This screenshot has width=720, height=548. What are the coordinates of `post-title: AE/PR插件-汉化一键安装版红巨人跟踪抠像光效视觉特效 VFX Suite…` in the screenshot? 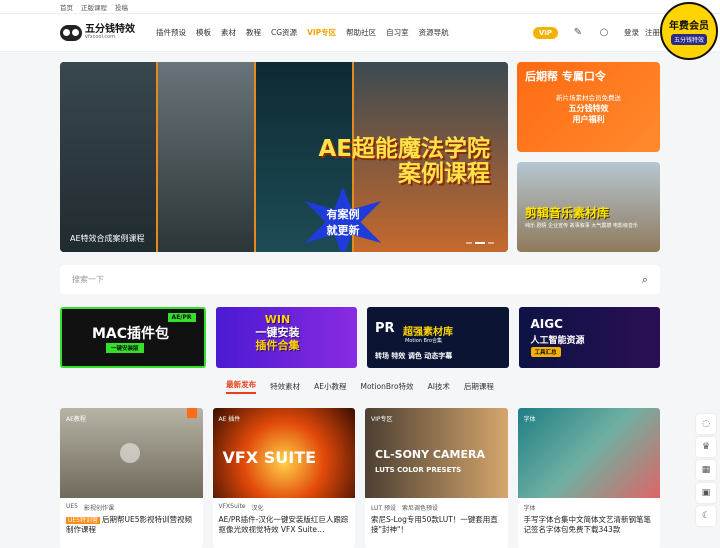 It's located at (283, 525).